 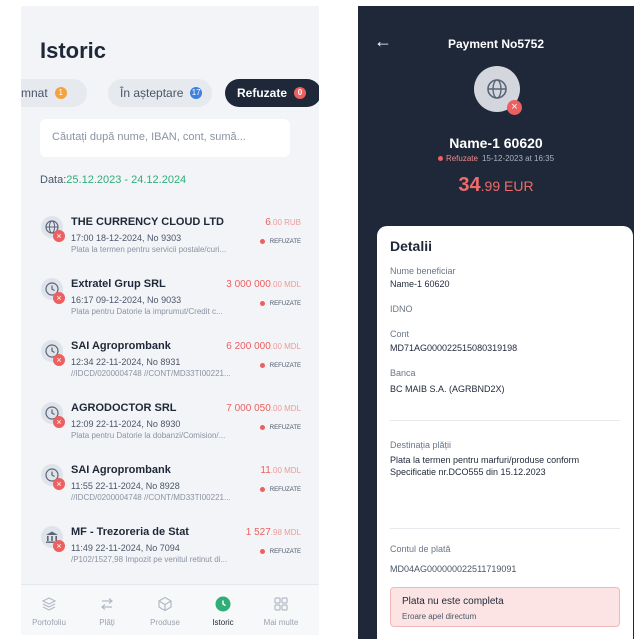 I want to click on tx-amount: 3 000 000.00 MDL, so click(x=263, y=284).